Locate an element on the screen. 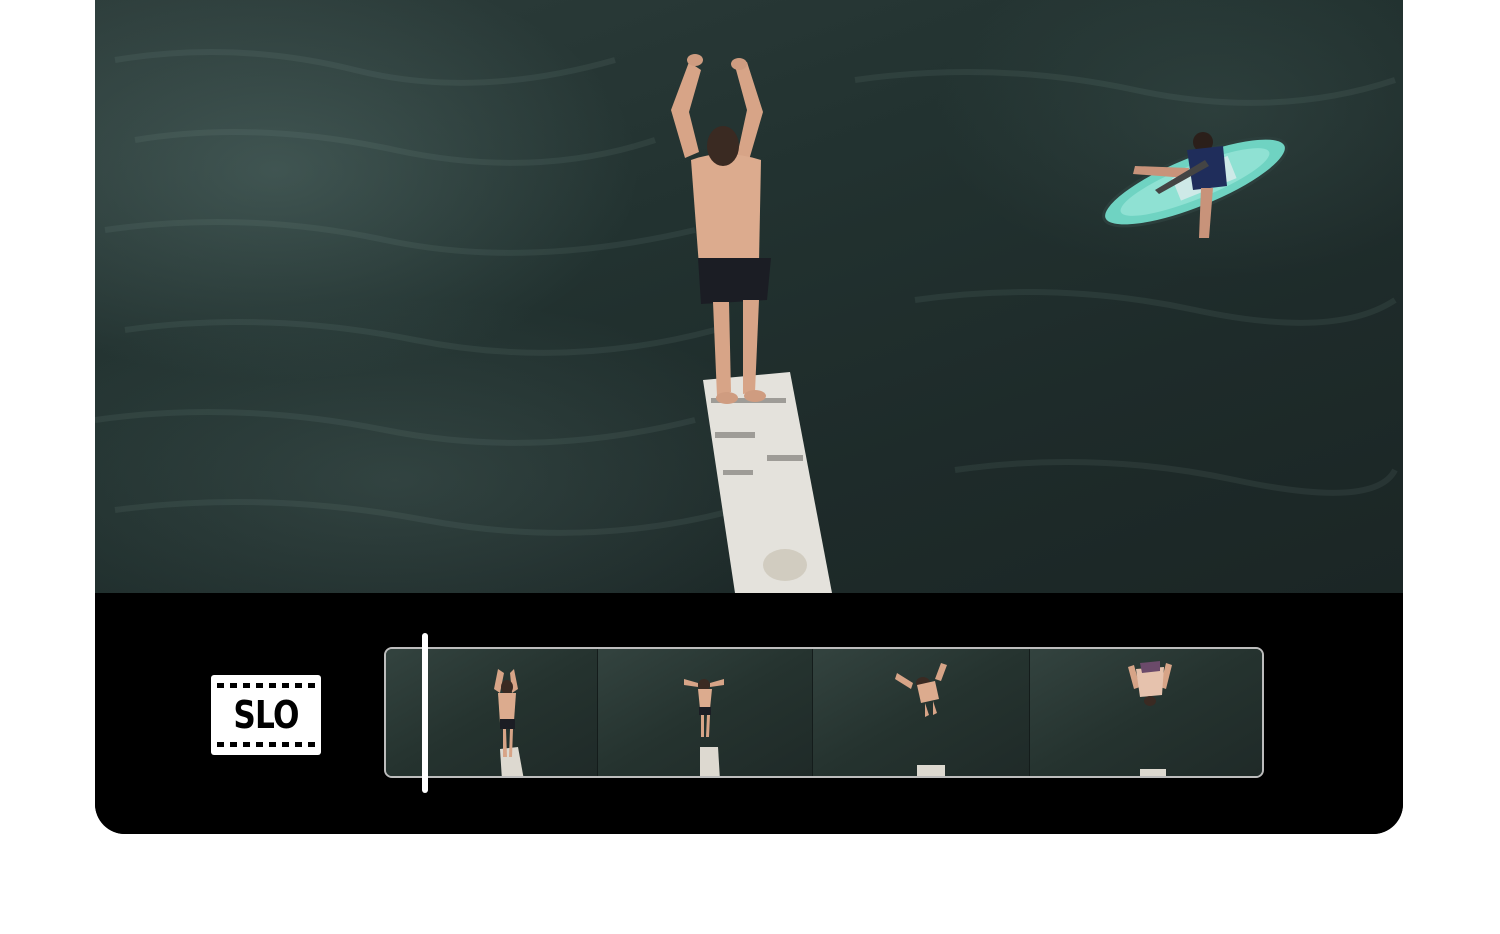 The image size is (1500, 934). film-perforations-bottom is located at coordinates (266, 744).